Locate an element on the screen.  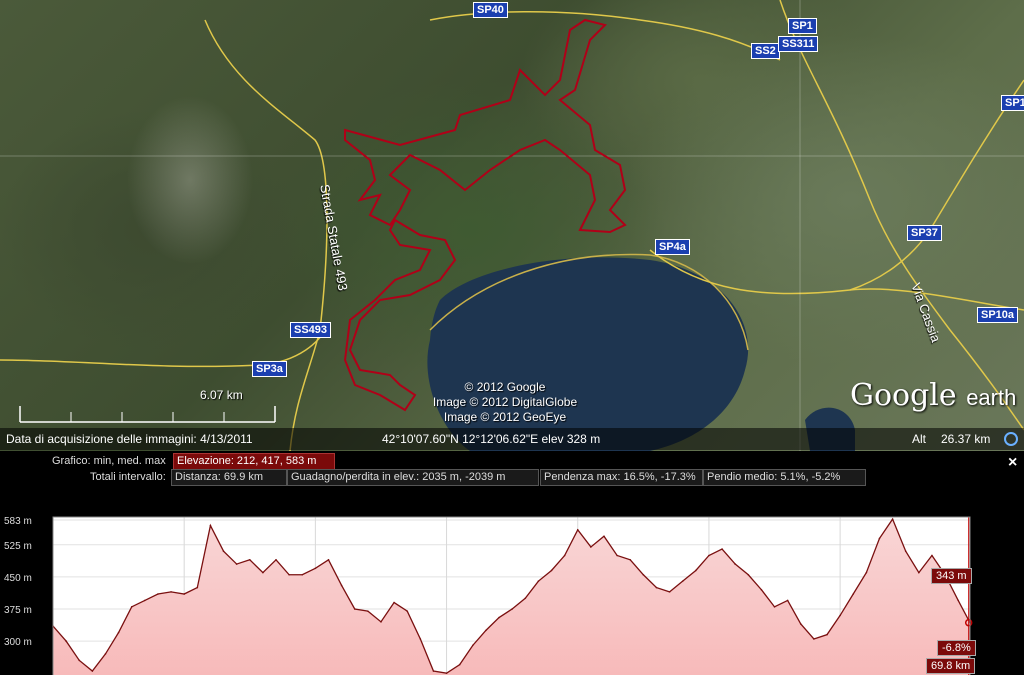
scale-label: 6.07 km is located at coordinates (221, 395).